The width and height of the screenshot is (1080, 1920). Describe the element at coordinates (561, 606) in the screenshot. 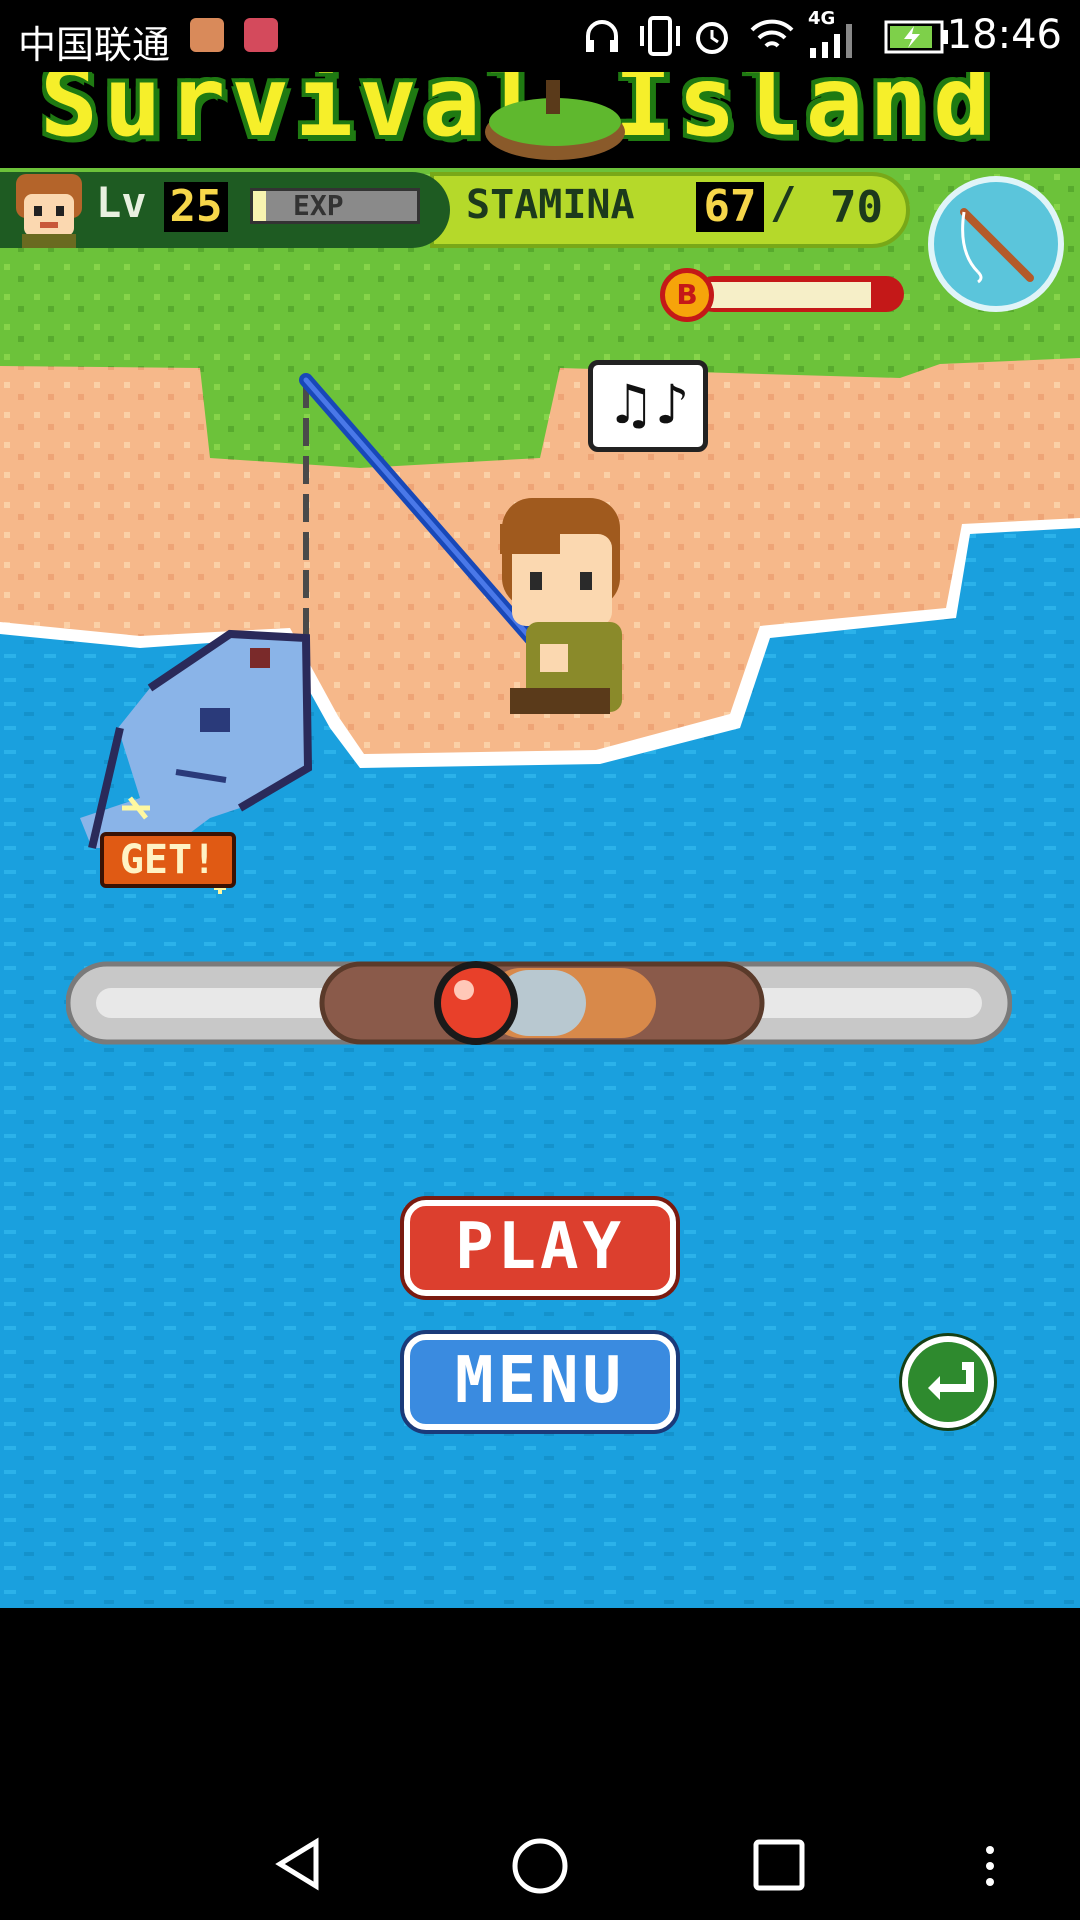

I see `player-character` at that location.